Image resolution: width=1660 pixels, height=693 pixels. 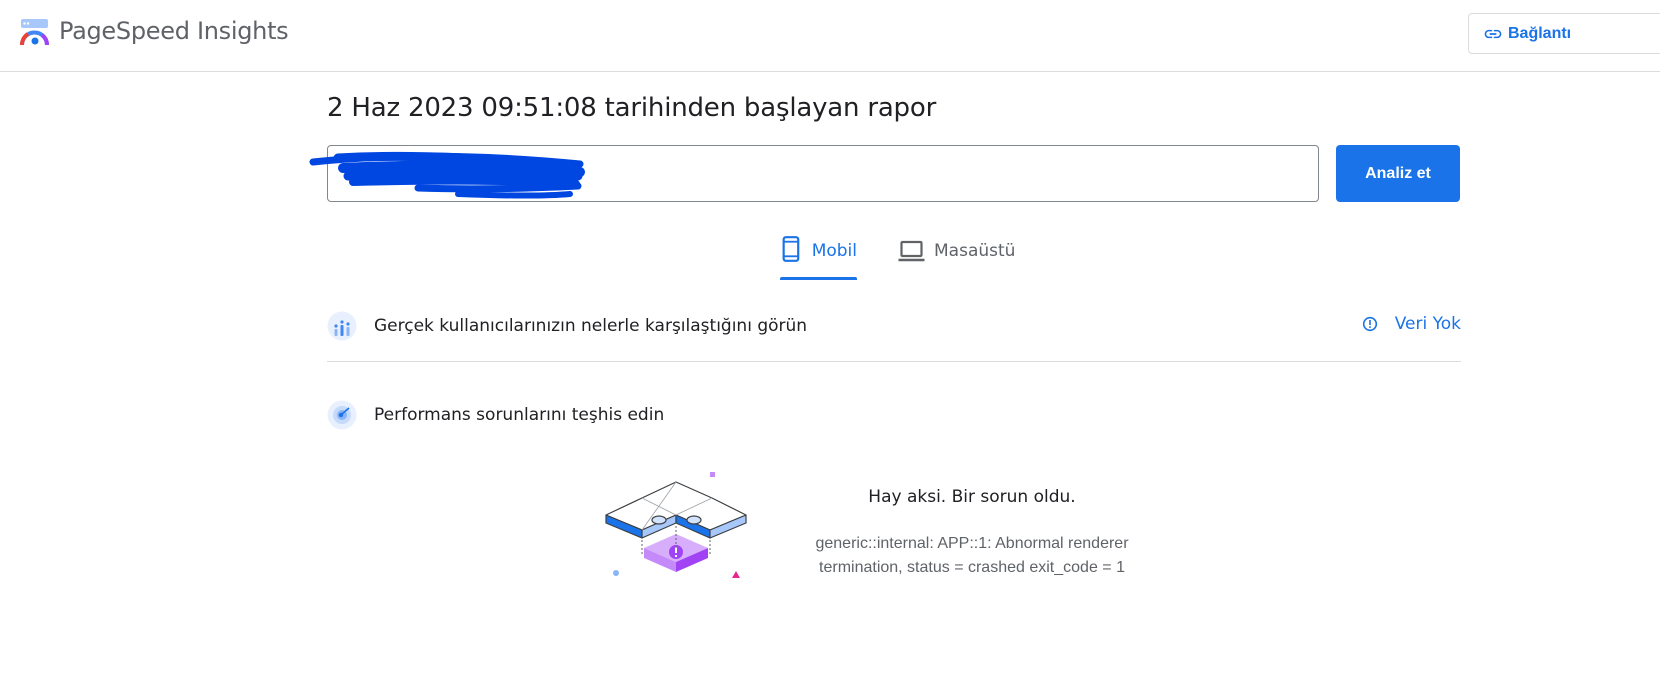 I want to click on tab-desktop: Masaüstü, so click(x=962, y=257).